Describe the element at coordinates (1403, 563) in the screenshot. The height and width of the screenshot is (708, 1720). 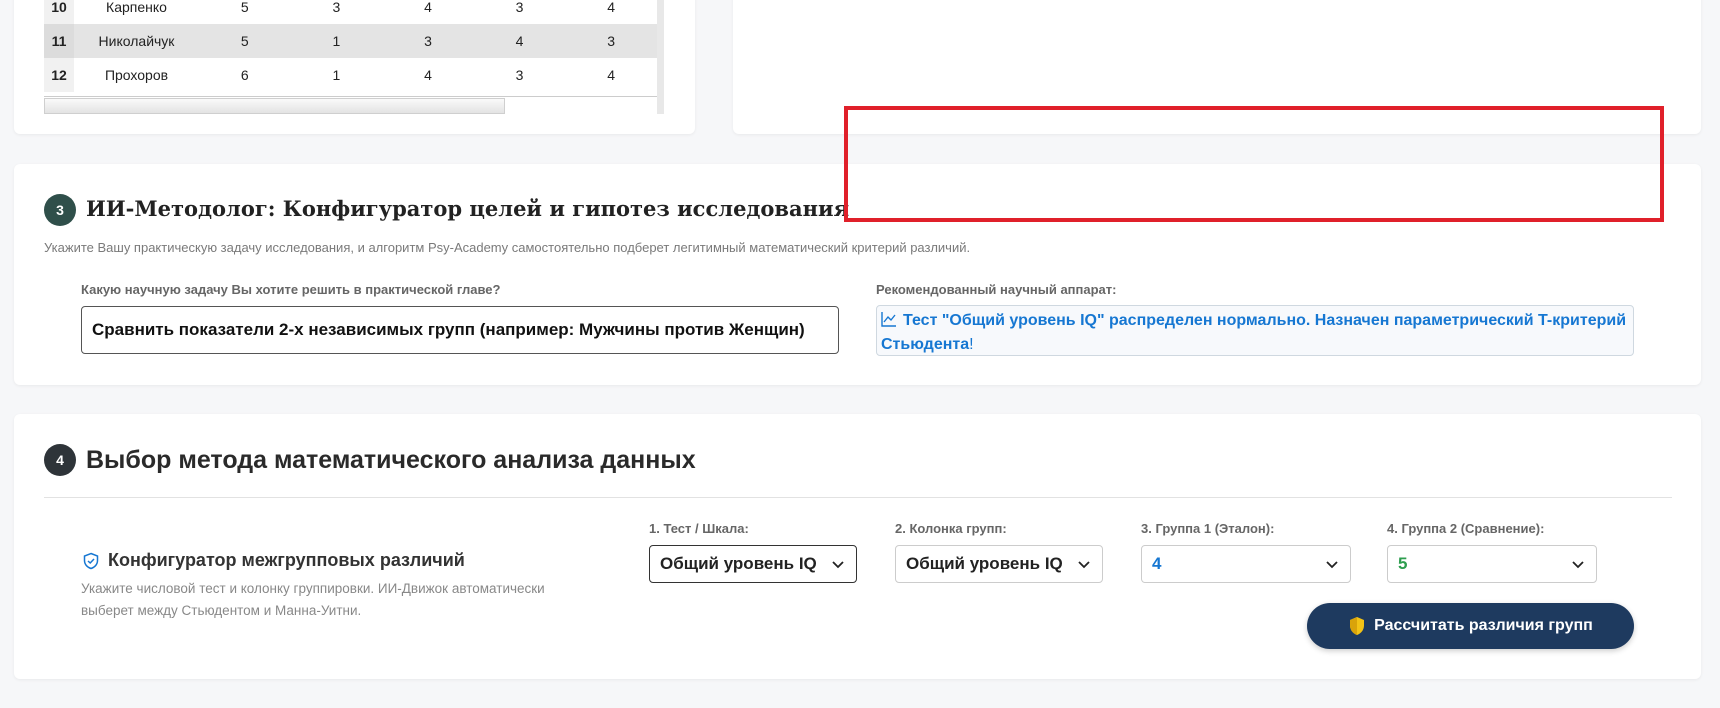
I see `select-value: 5` at that location.